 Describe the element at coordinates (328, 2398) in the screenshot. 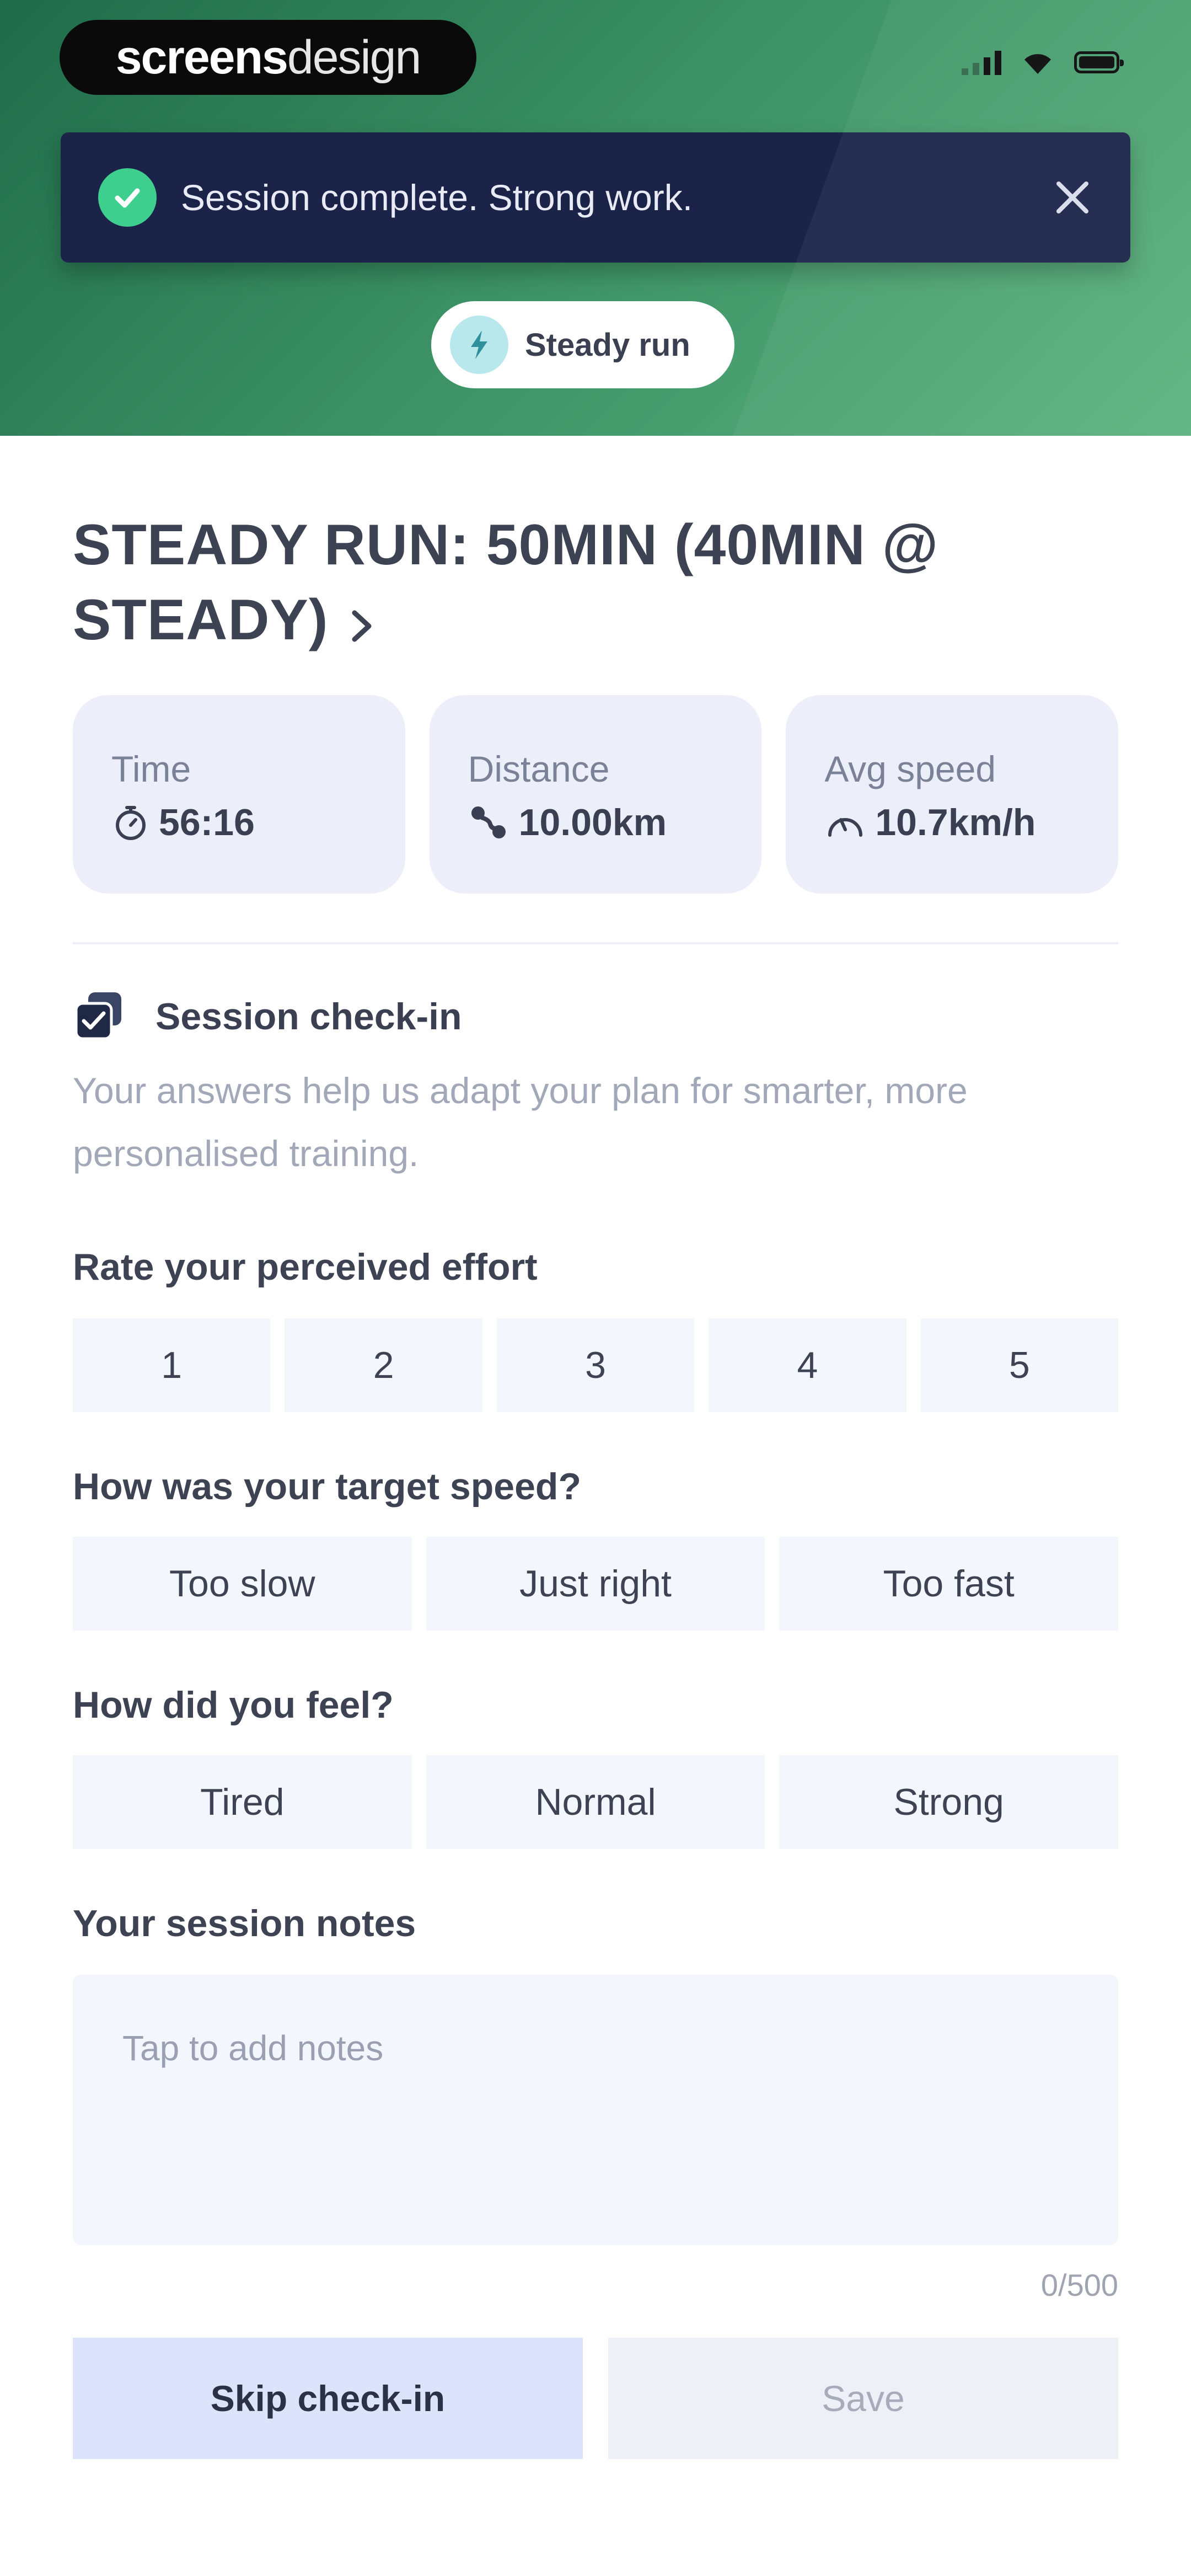

I see `skip-checkin-button: Skip check-in` at that location.